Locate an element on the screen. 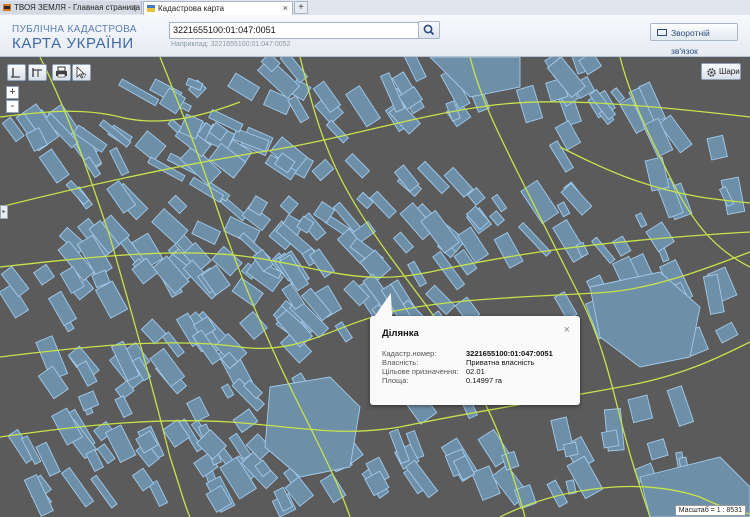 This screenshot has width=750, height=517. popup-row-cadastral-number: Кадастр.номер: 3221655100:01:047:0051 is located at coordinates (477, 353).